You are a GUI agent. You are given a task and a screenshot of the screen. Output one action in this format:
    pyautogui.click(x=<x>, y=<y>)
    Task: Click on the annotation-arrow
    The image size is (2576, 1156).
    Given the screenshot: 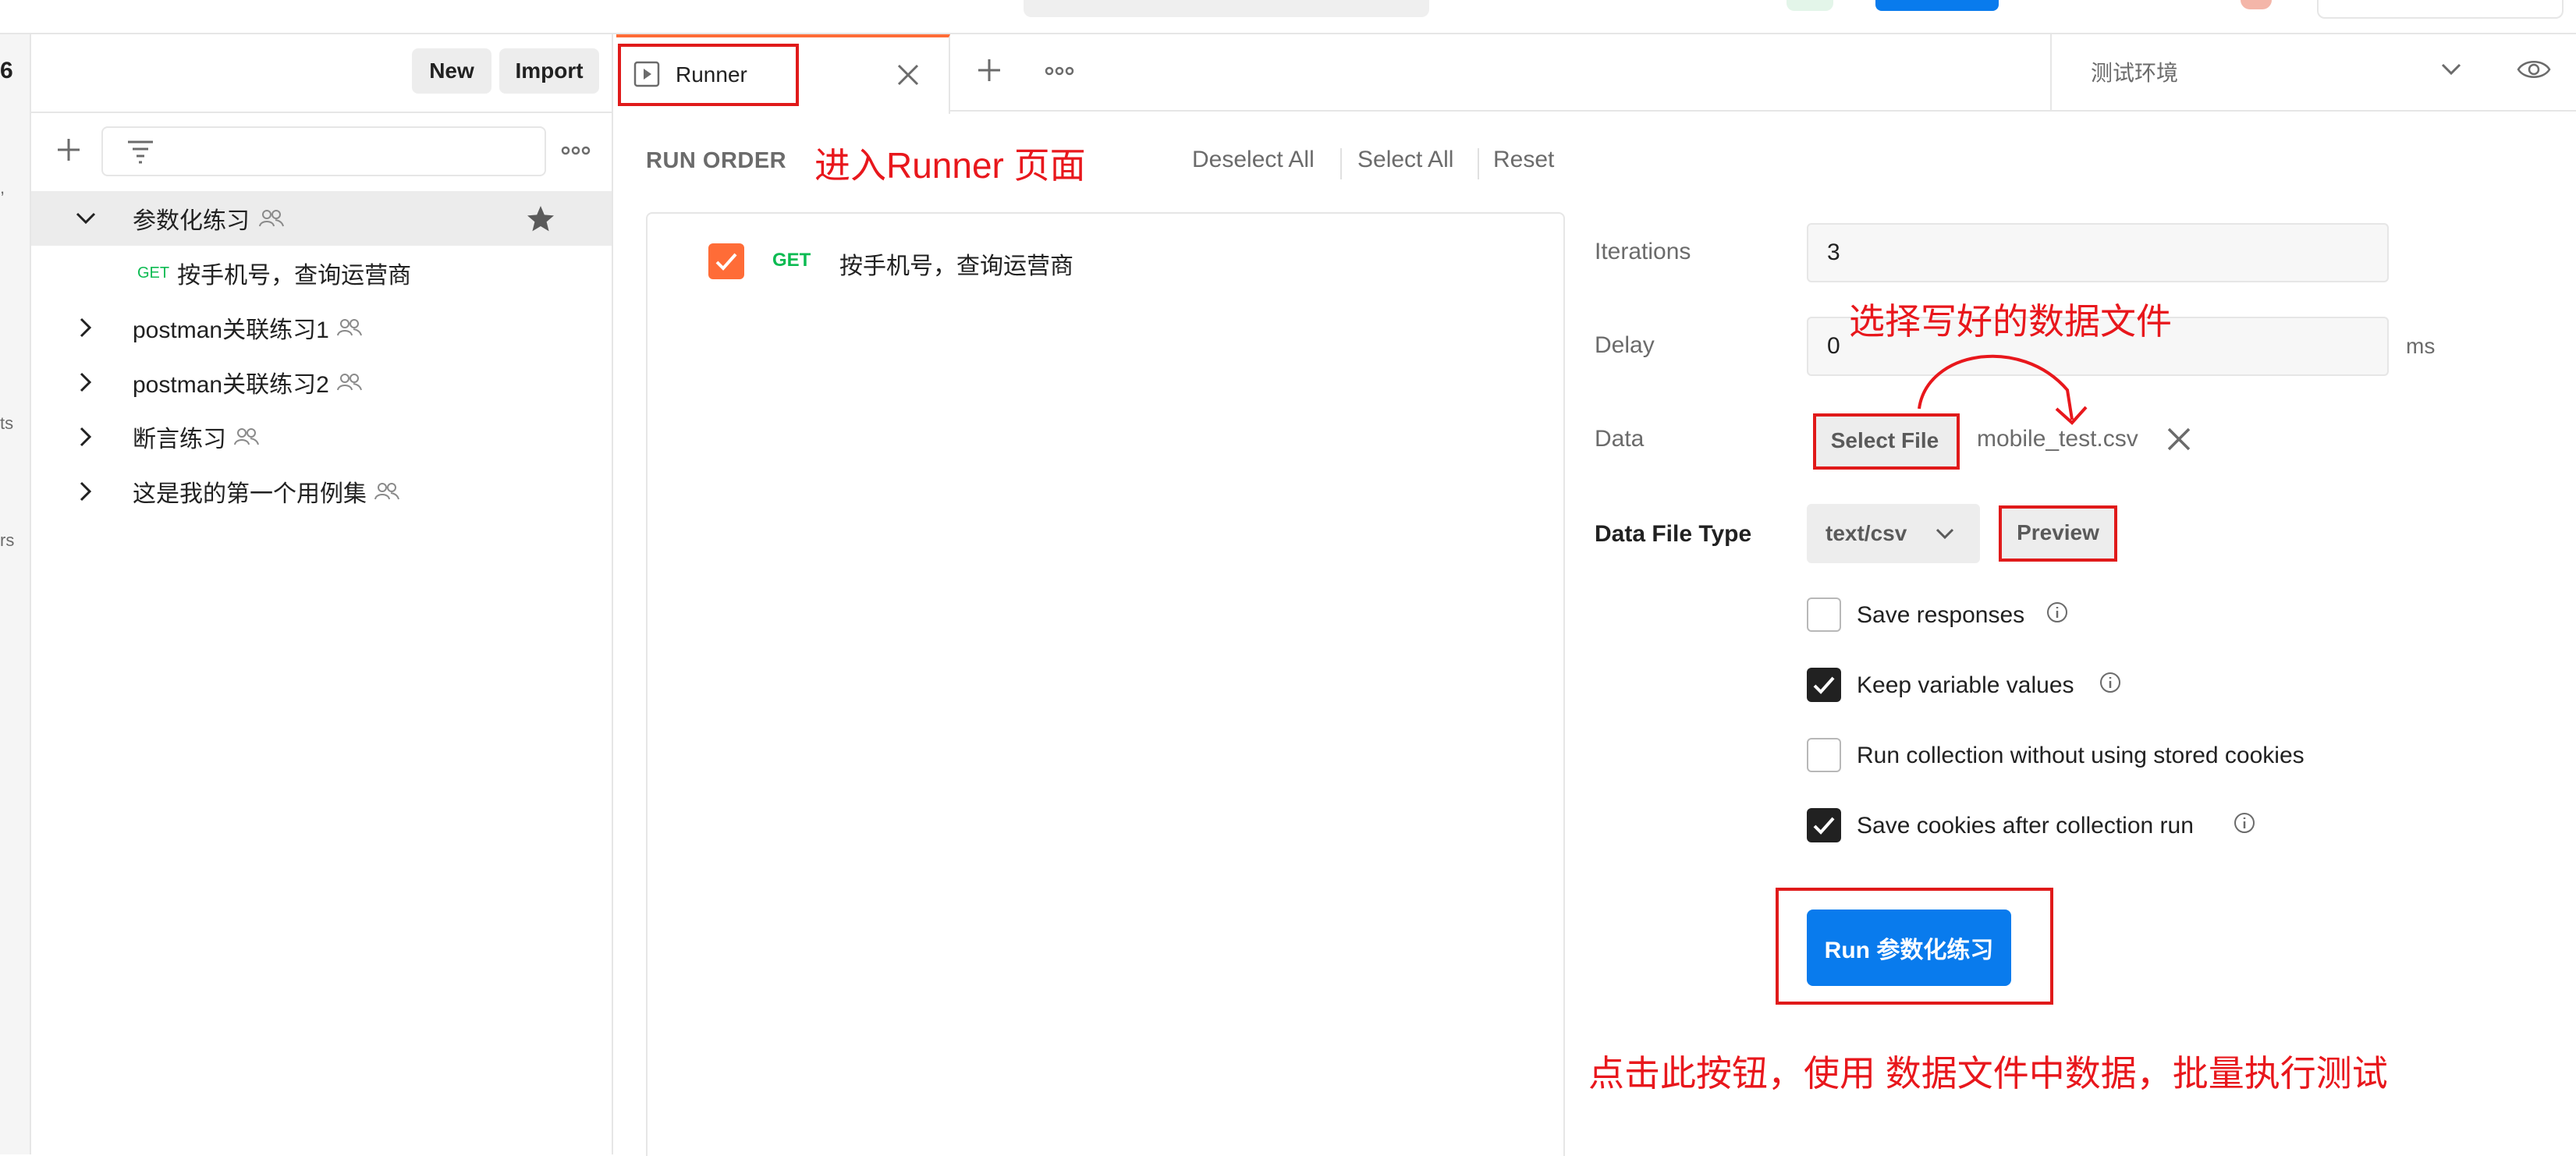 What is the action you would take?
    pyautogui.click(x=2003, y=389)
    